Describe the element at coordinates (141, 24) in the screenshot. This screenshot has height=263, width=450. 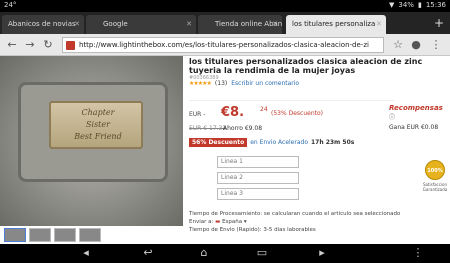
I see `tab-google: Google ✕` at that location.